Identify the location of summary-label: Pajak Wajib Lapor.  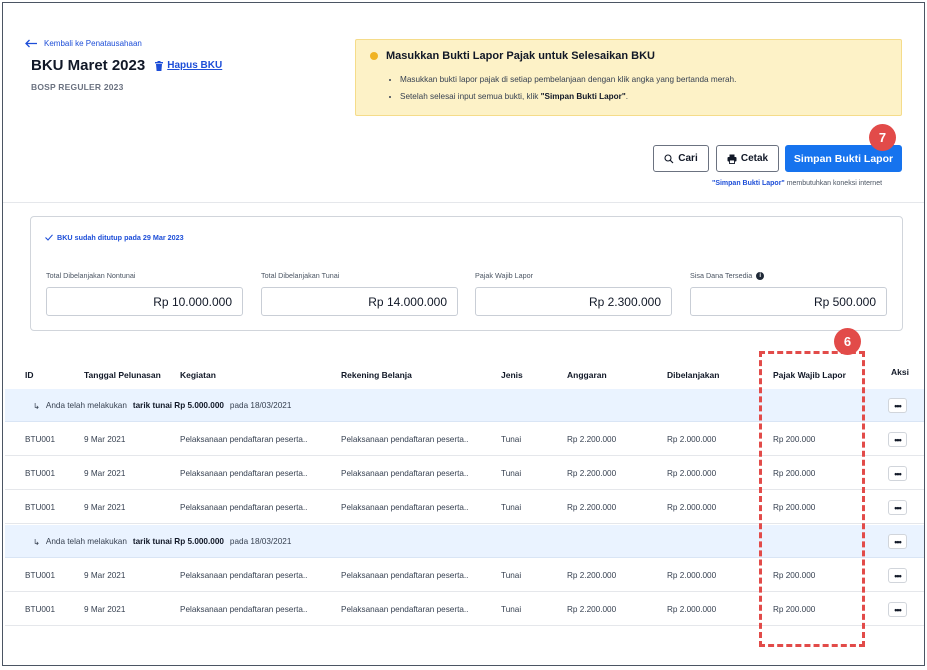
(504, 275).